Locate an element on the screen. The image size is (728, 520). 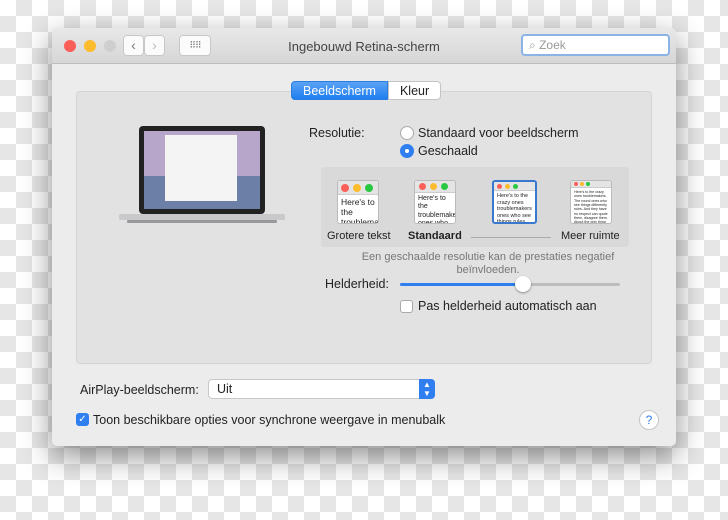
scale-divider is located at coordinates (511, 237).